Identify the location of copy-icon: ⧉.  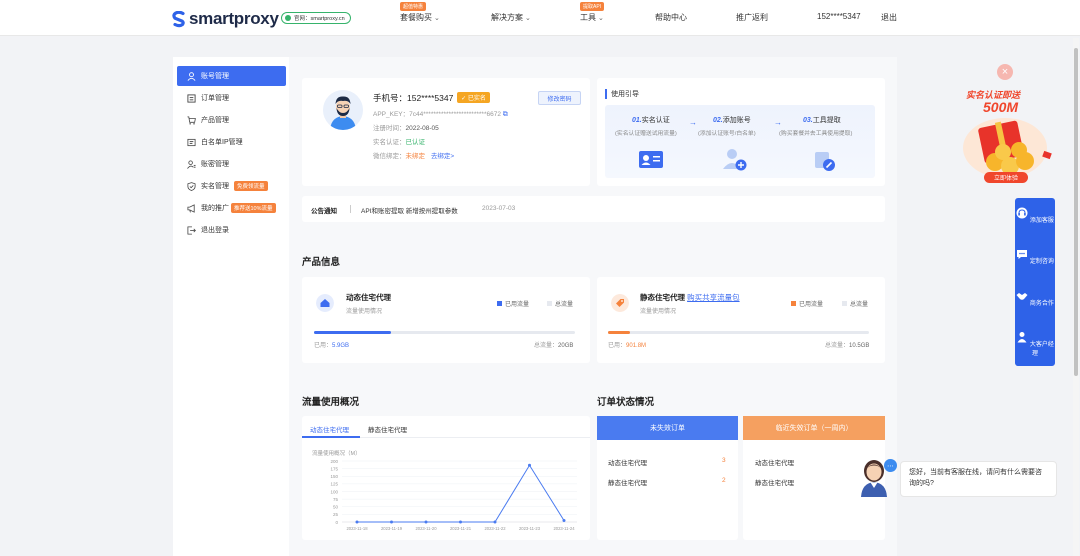
(505, 114).